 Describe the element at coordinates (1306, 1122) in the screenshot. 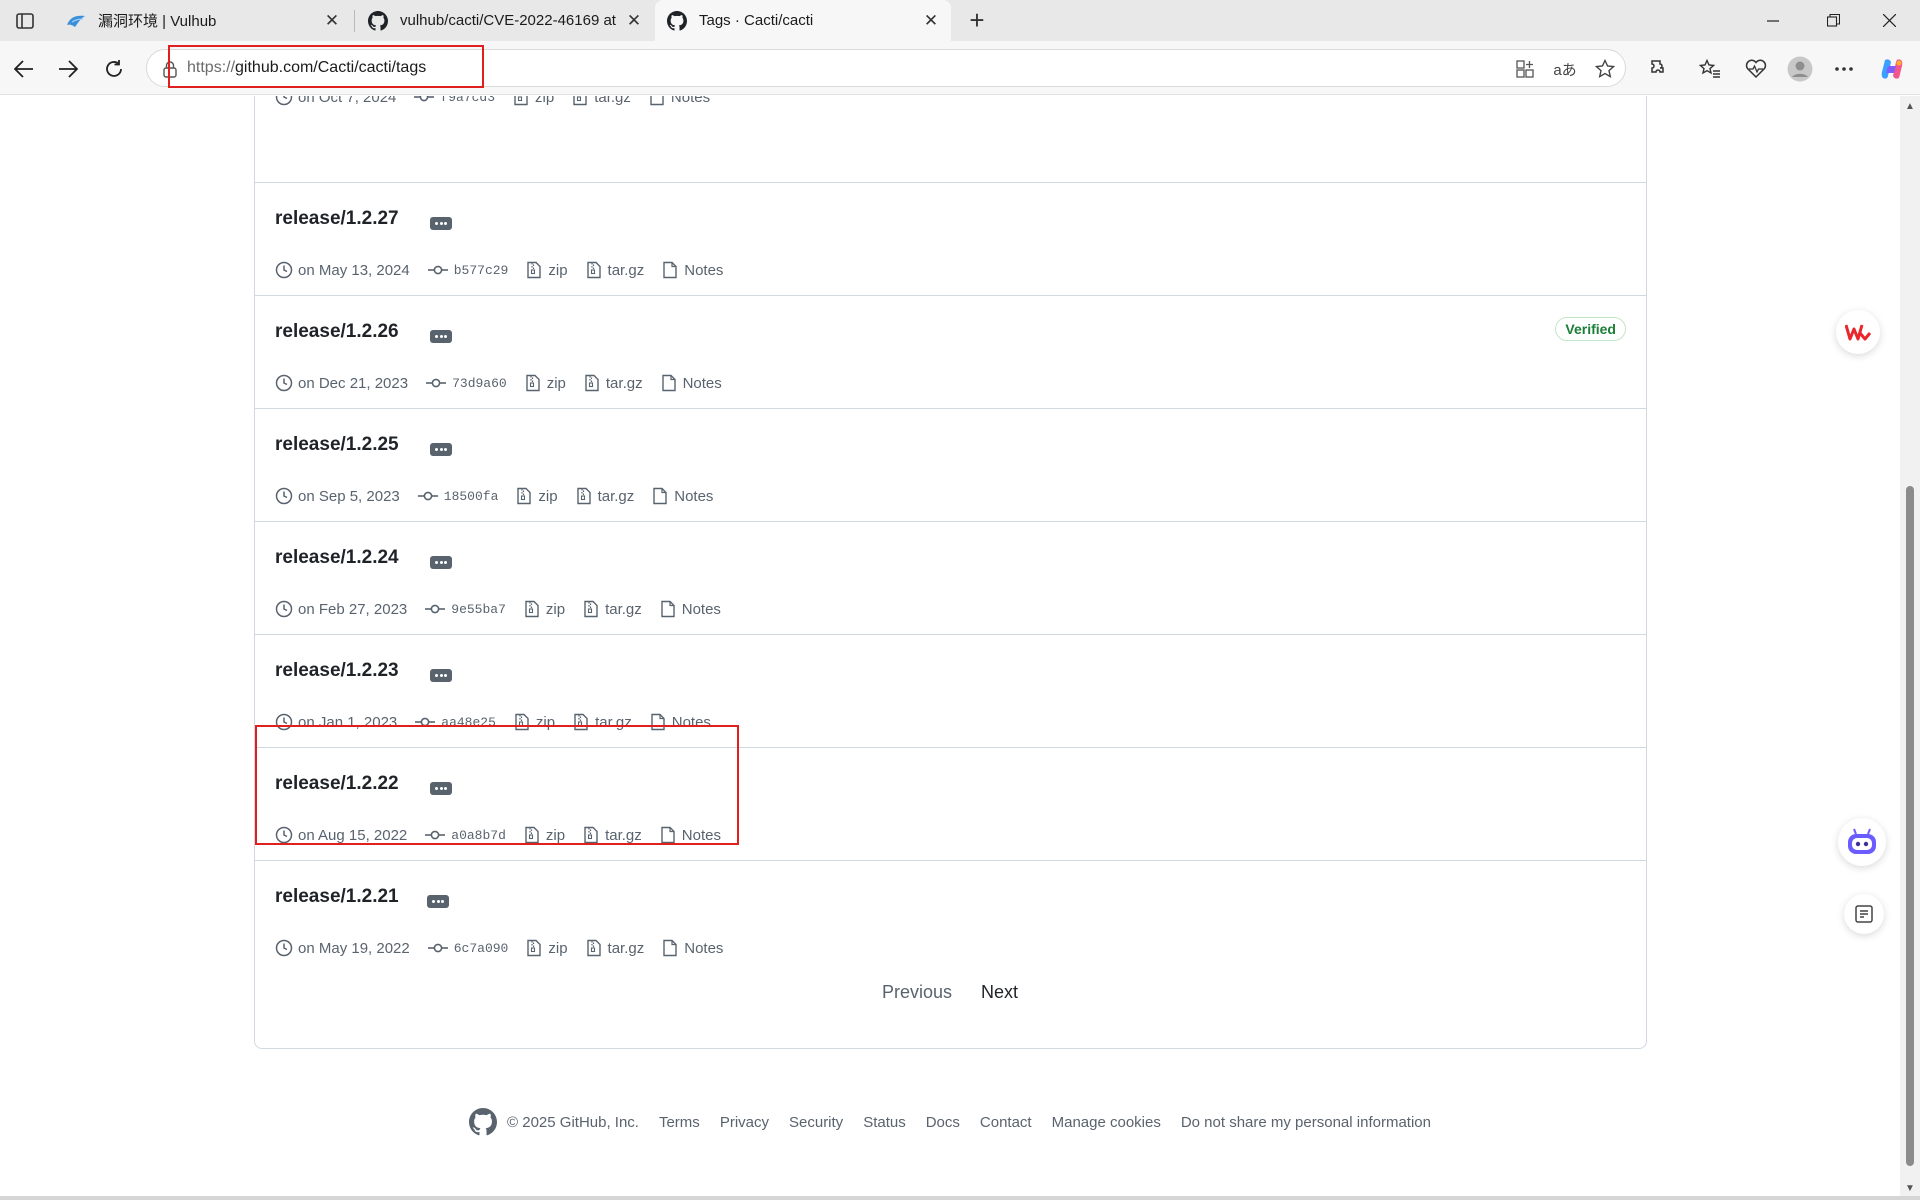

I see `footer-link-do-not-share: Do not share my personal information` at that location.